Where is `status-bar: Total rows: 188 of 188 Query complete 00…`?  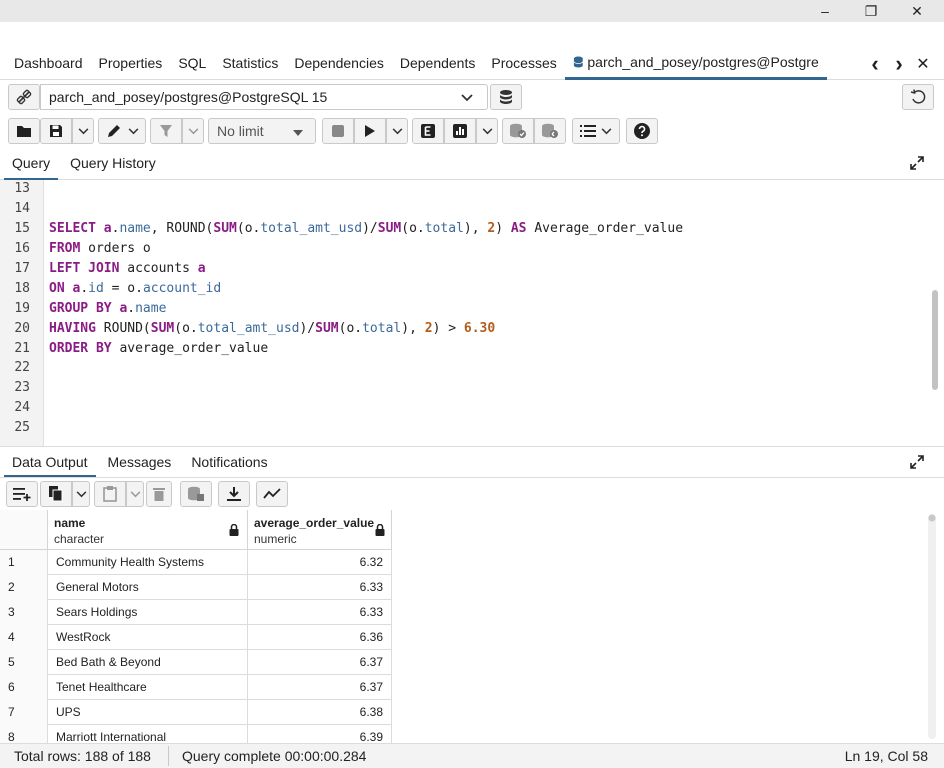
status-bar: Total rows: 188 of 188 Query complete 00… is located at coordinates (472, 755).